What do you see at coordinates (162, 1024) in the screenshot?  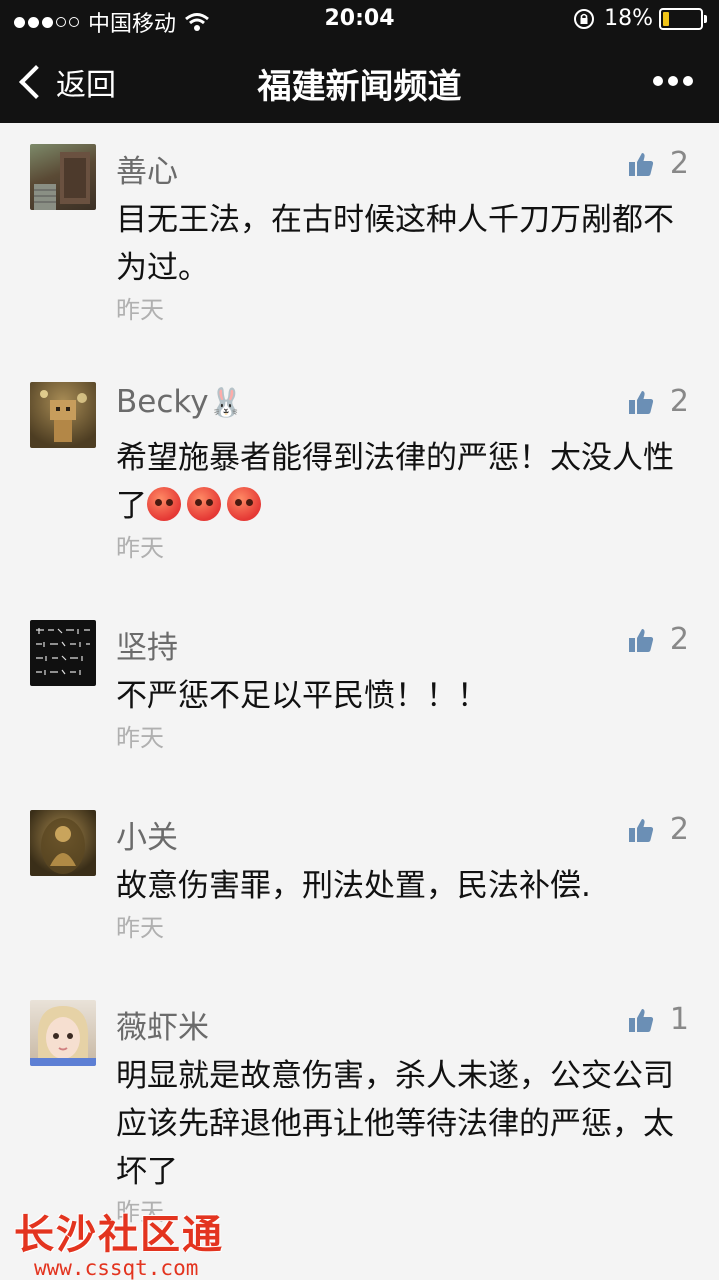 I see `comment-username: 薇虾米` at bounding box center [162, 1024].